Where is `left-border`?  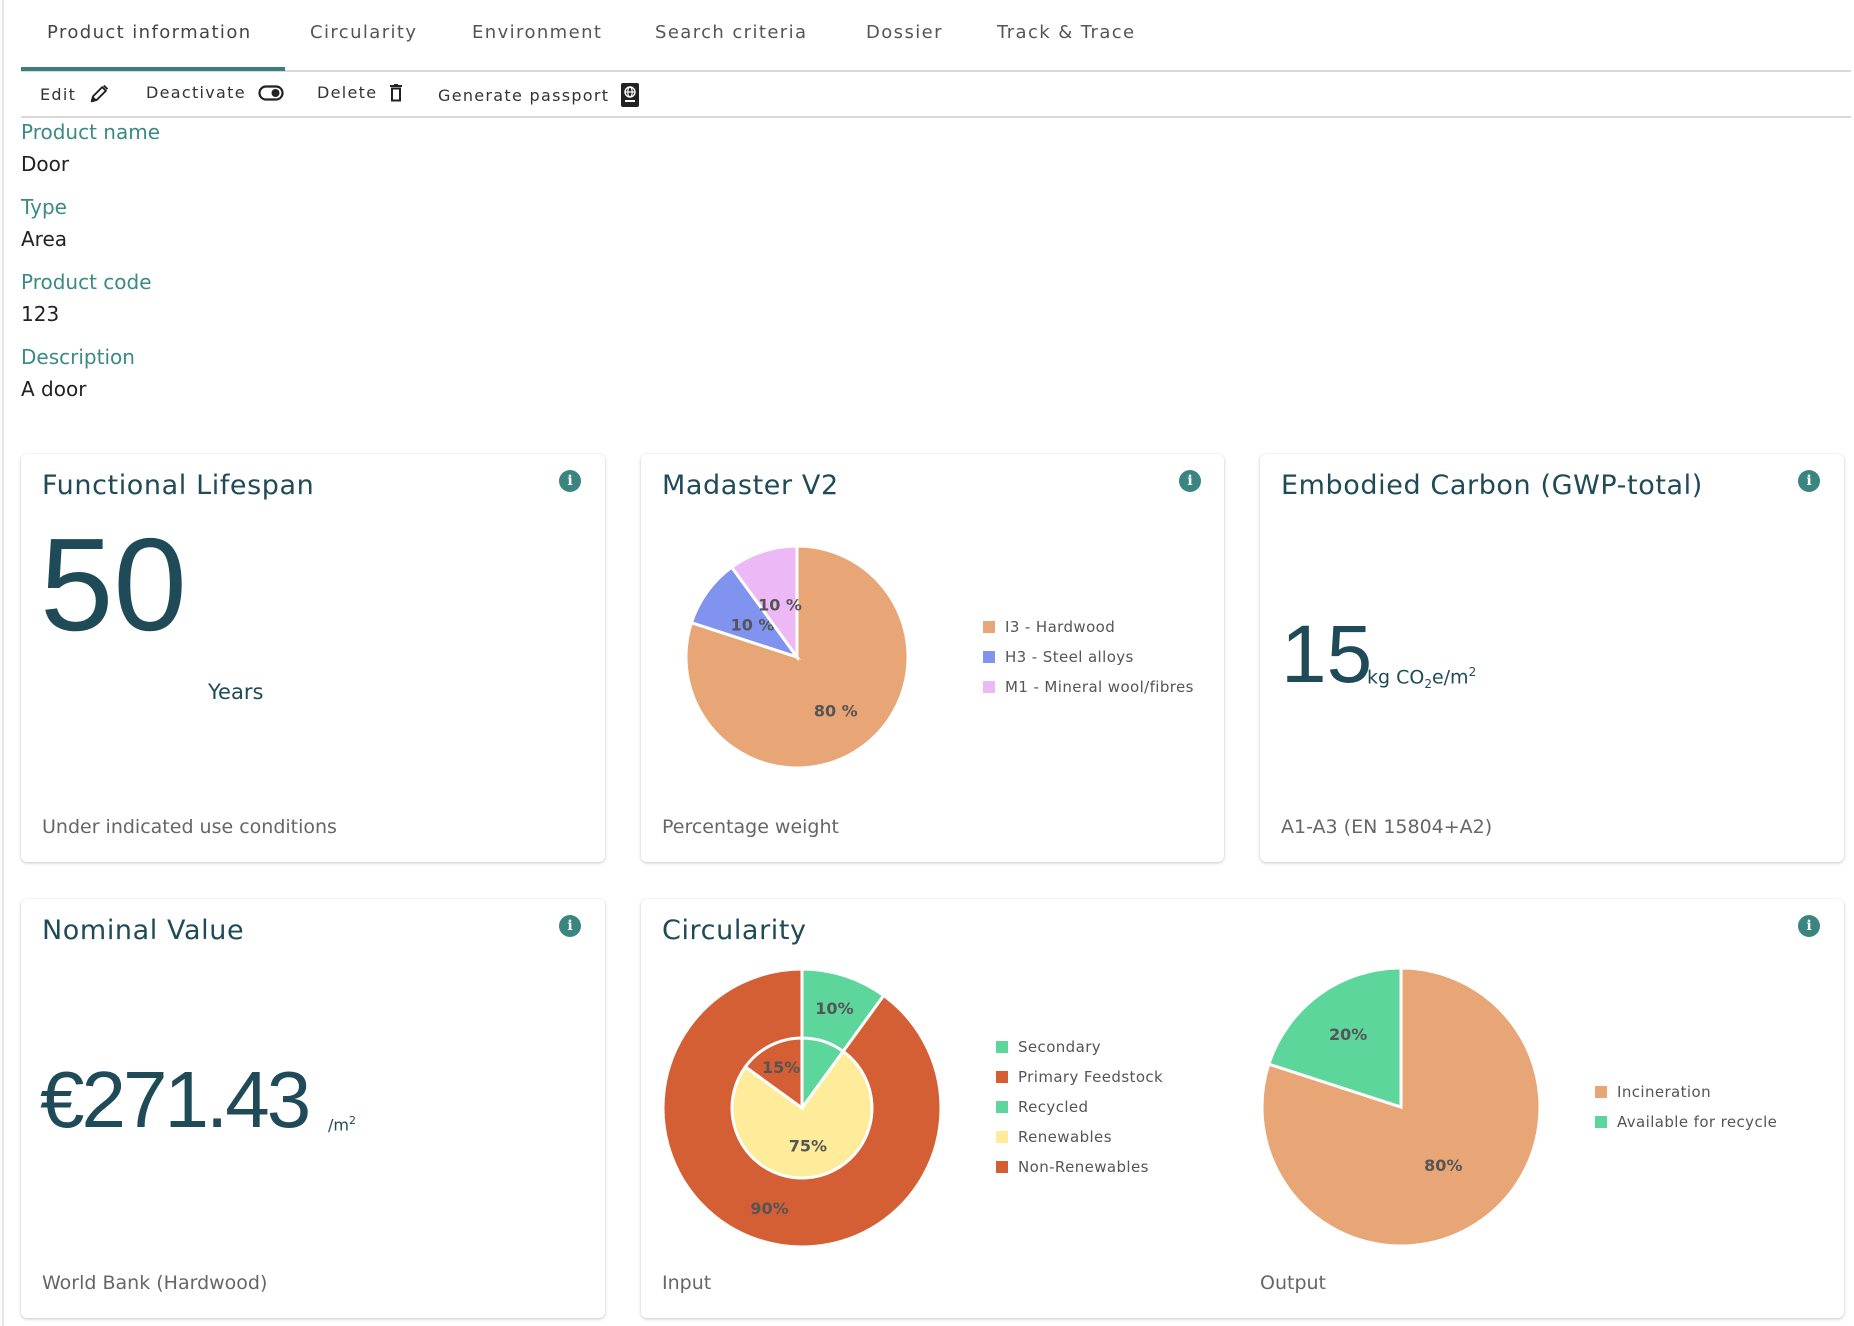
left-border is located at coordinates (3, 663).